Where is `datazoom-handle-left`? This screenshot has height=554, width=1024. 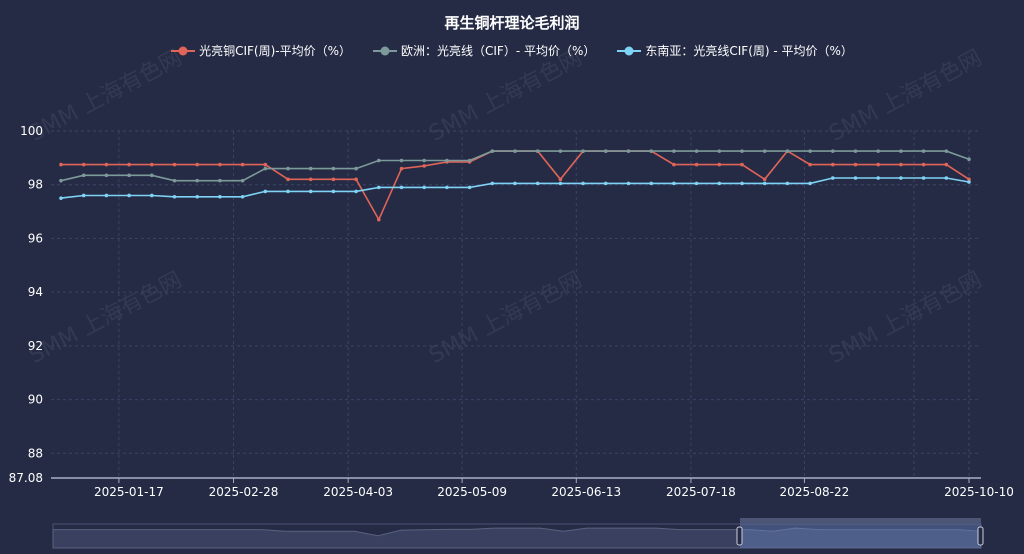 datazoom-handle-left is located at coordinates (739, 536).